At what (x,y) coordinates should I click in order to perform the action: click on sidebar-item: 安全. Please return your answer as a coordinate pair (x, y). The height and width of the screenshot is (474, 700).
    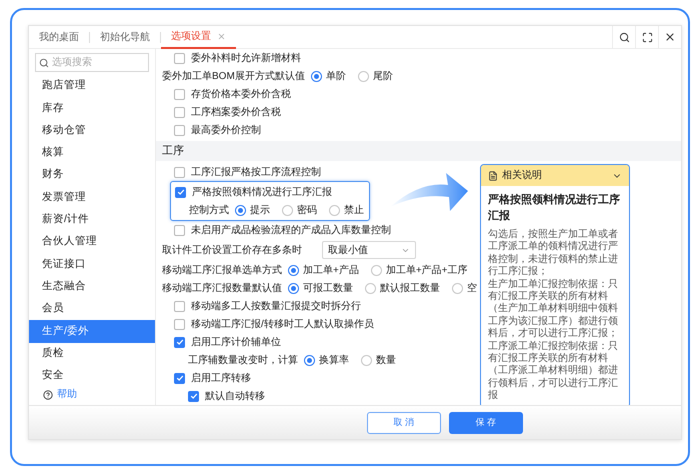
    Looking at the image, I should click on (92, 376).